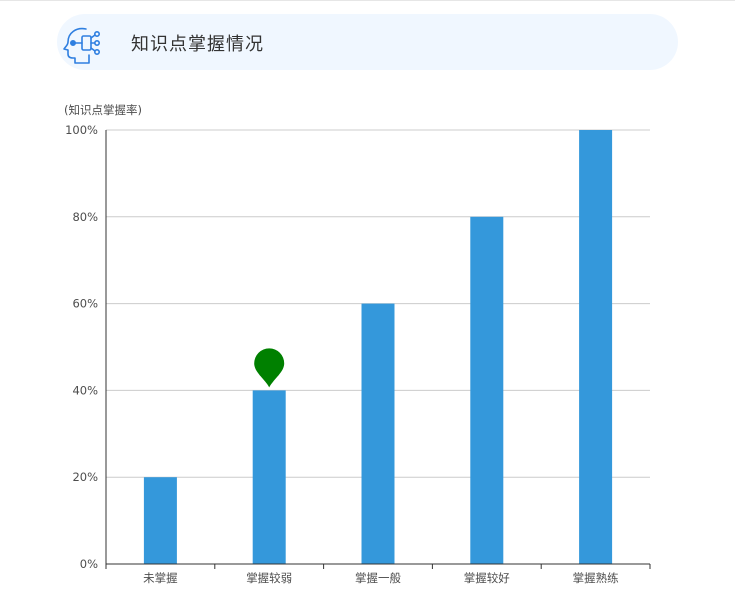  I want to click on y-tick-label: 80%, so click(85, 217).